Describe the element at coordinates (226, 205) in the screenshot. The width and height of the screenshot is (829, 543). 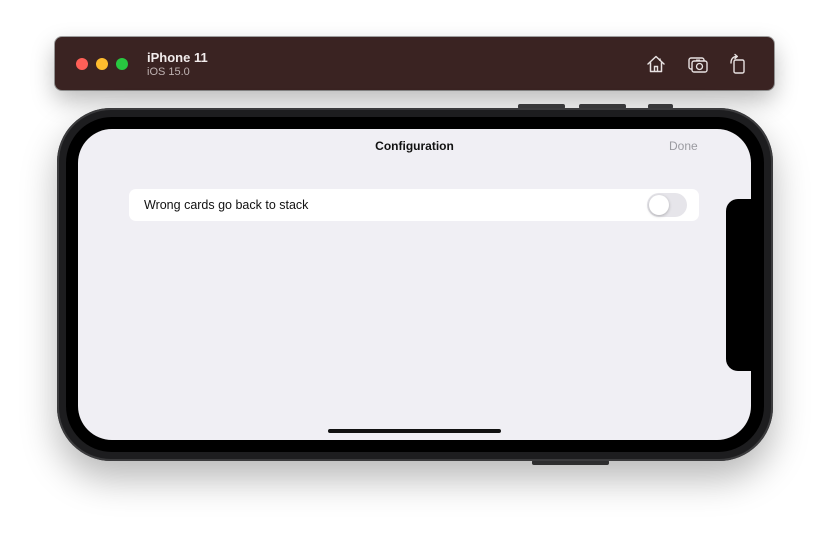
I see `setting-label: Wrong cards go back to stack` at that location.